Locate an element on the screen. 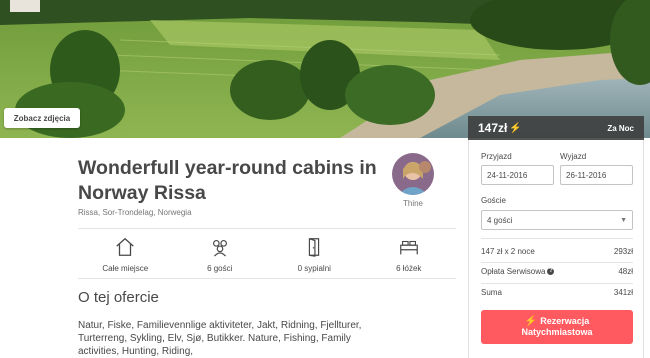 The width and height of the screenshot is (650, 358). amenity-bedrooms: 0 sypialni is located at coordinates (314, 254).